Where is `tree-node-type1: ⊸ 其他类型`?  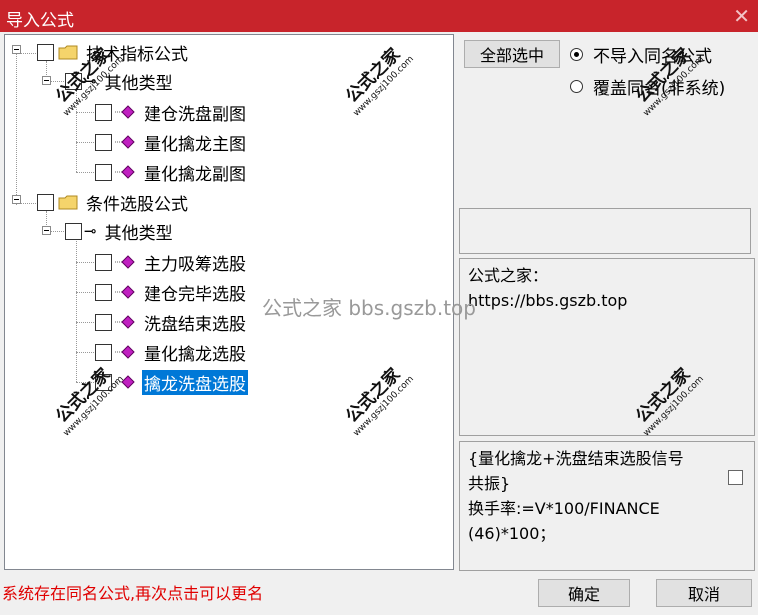 tree-node-type1: ⊸ 其他类型 is located at coordinates (120, 81).